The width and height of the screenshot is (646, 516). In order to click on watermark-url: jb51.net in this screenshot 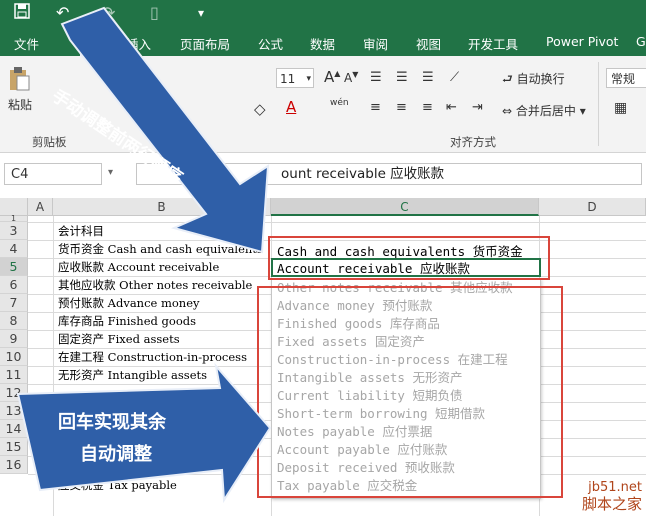, I will do `click(615, 487)`.